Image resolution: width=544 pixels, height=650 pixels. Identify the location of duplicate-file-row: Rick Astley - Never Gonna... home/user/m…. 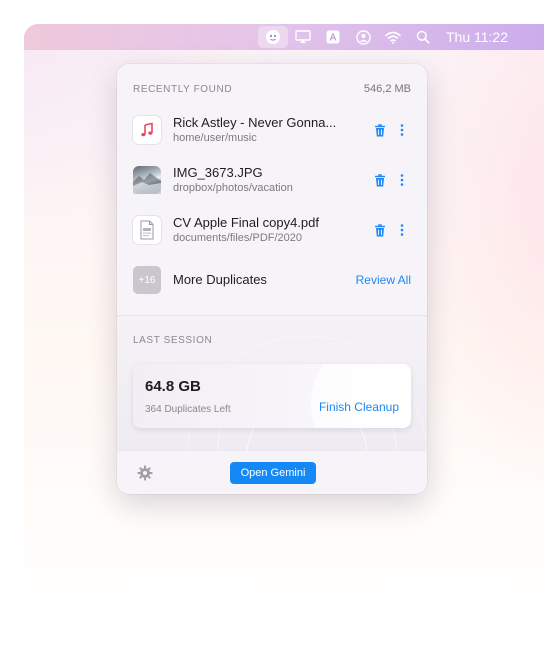
(273, 130).